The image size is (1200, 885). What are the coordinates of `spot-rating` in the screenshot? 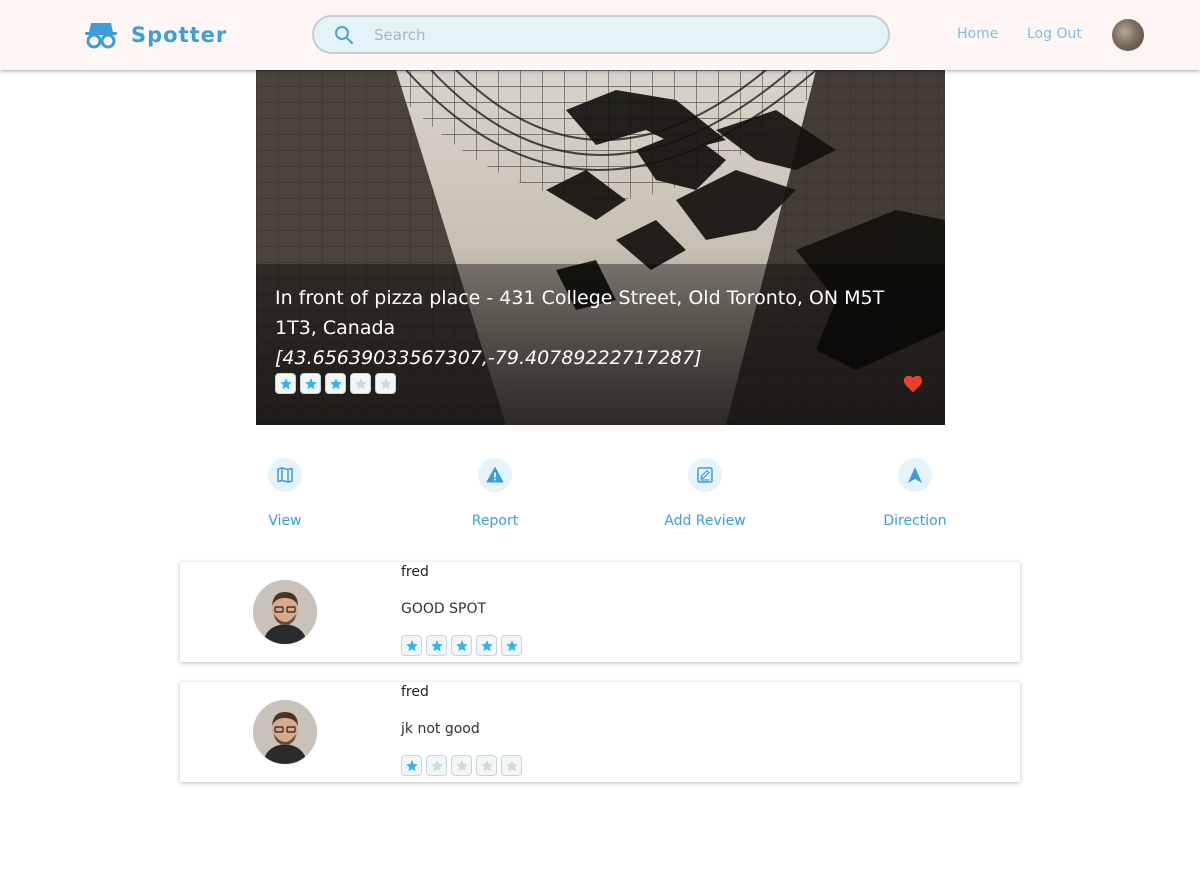 It's located at (335, 383).